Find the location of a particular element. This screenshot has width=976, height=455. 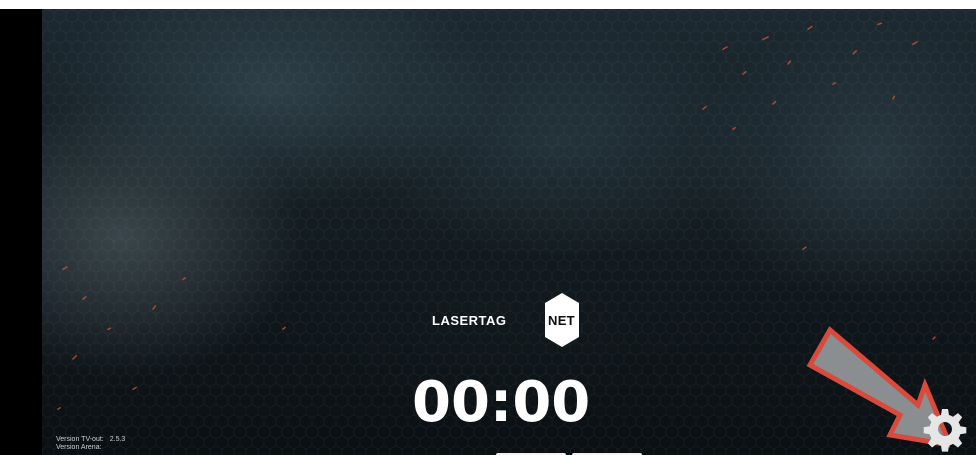

gear-icon is located at coordinates (945, 430).